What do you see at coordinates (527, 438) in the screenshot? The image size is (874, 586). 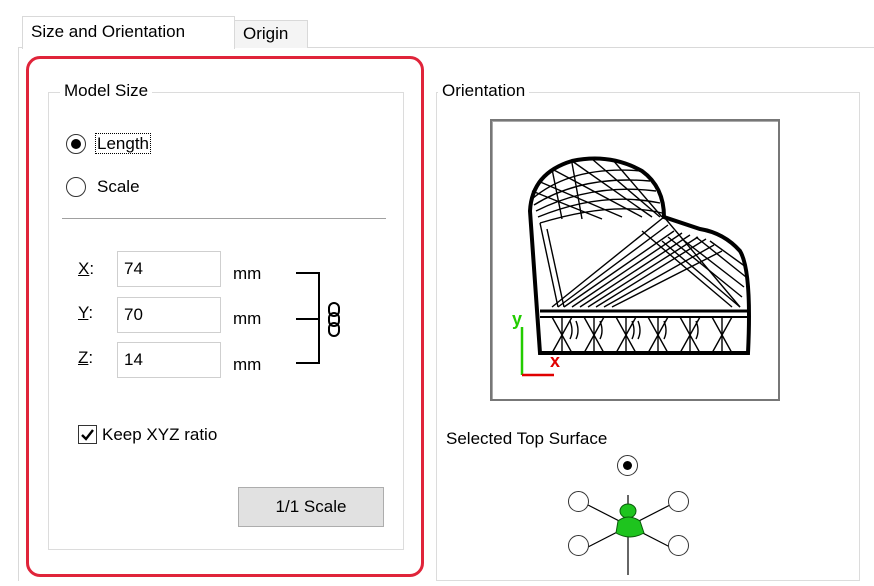 I see `selected-top-surface-label: Selected Top Surface` at bounding box center [527, 438].